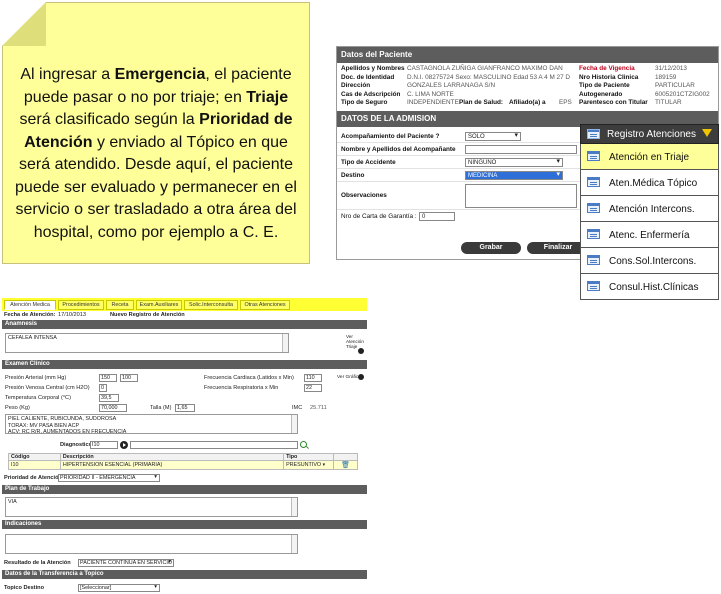 The image size is (721, 594). Describe the element at coordinates (185, 408) in the screenshot. I see `talla-input: 1,65` at that location.